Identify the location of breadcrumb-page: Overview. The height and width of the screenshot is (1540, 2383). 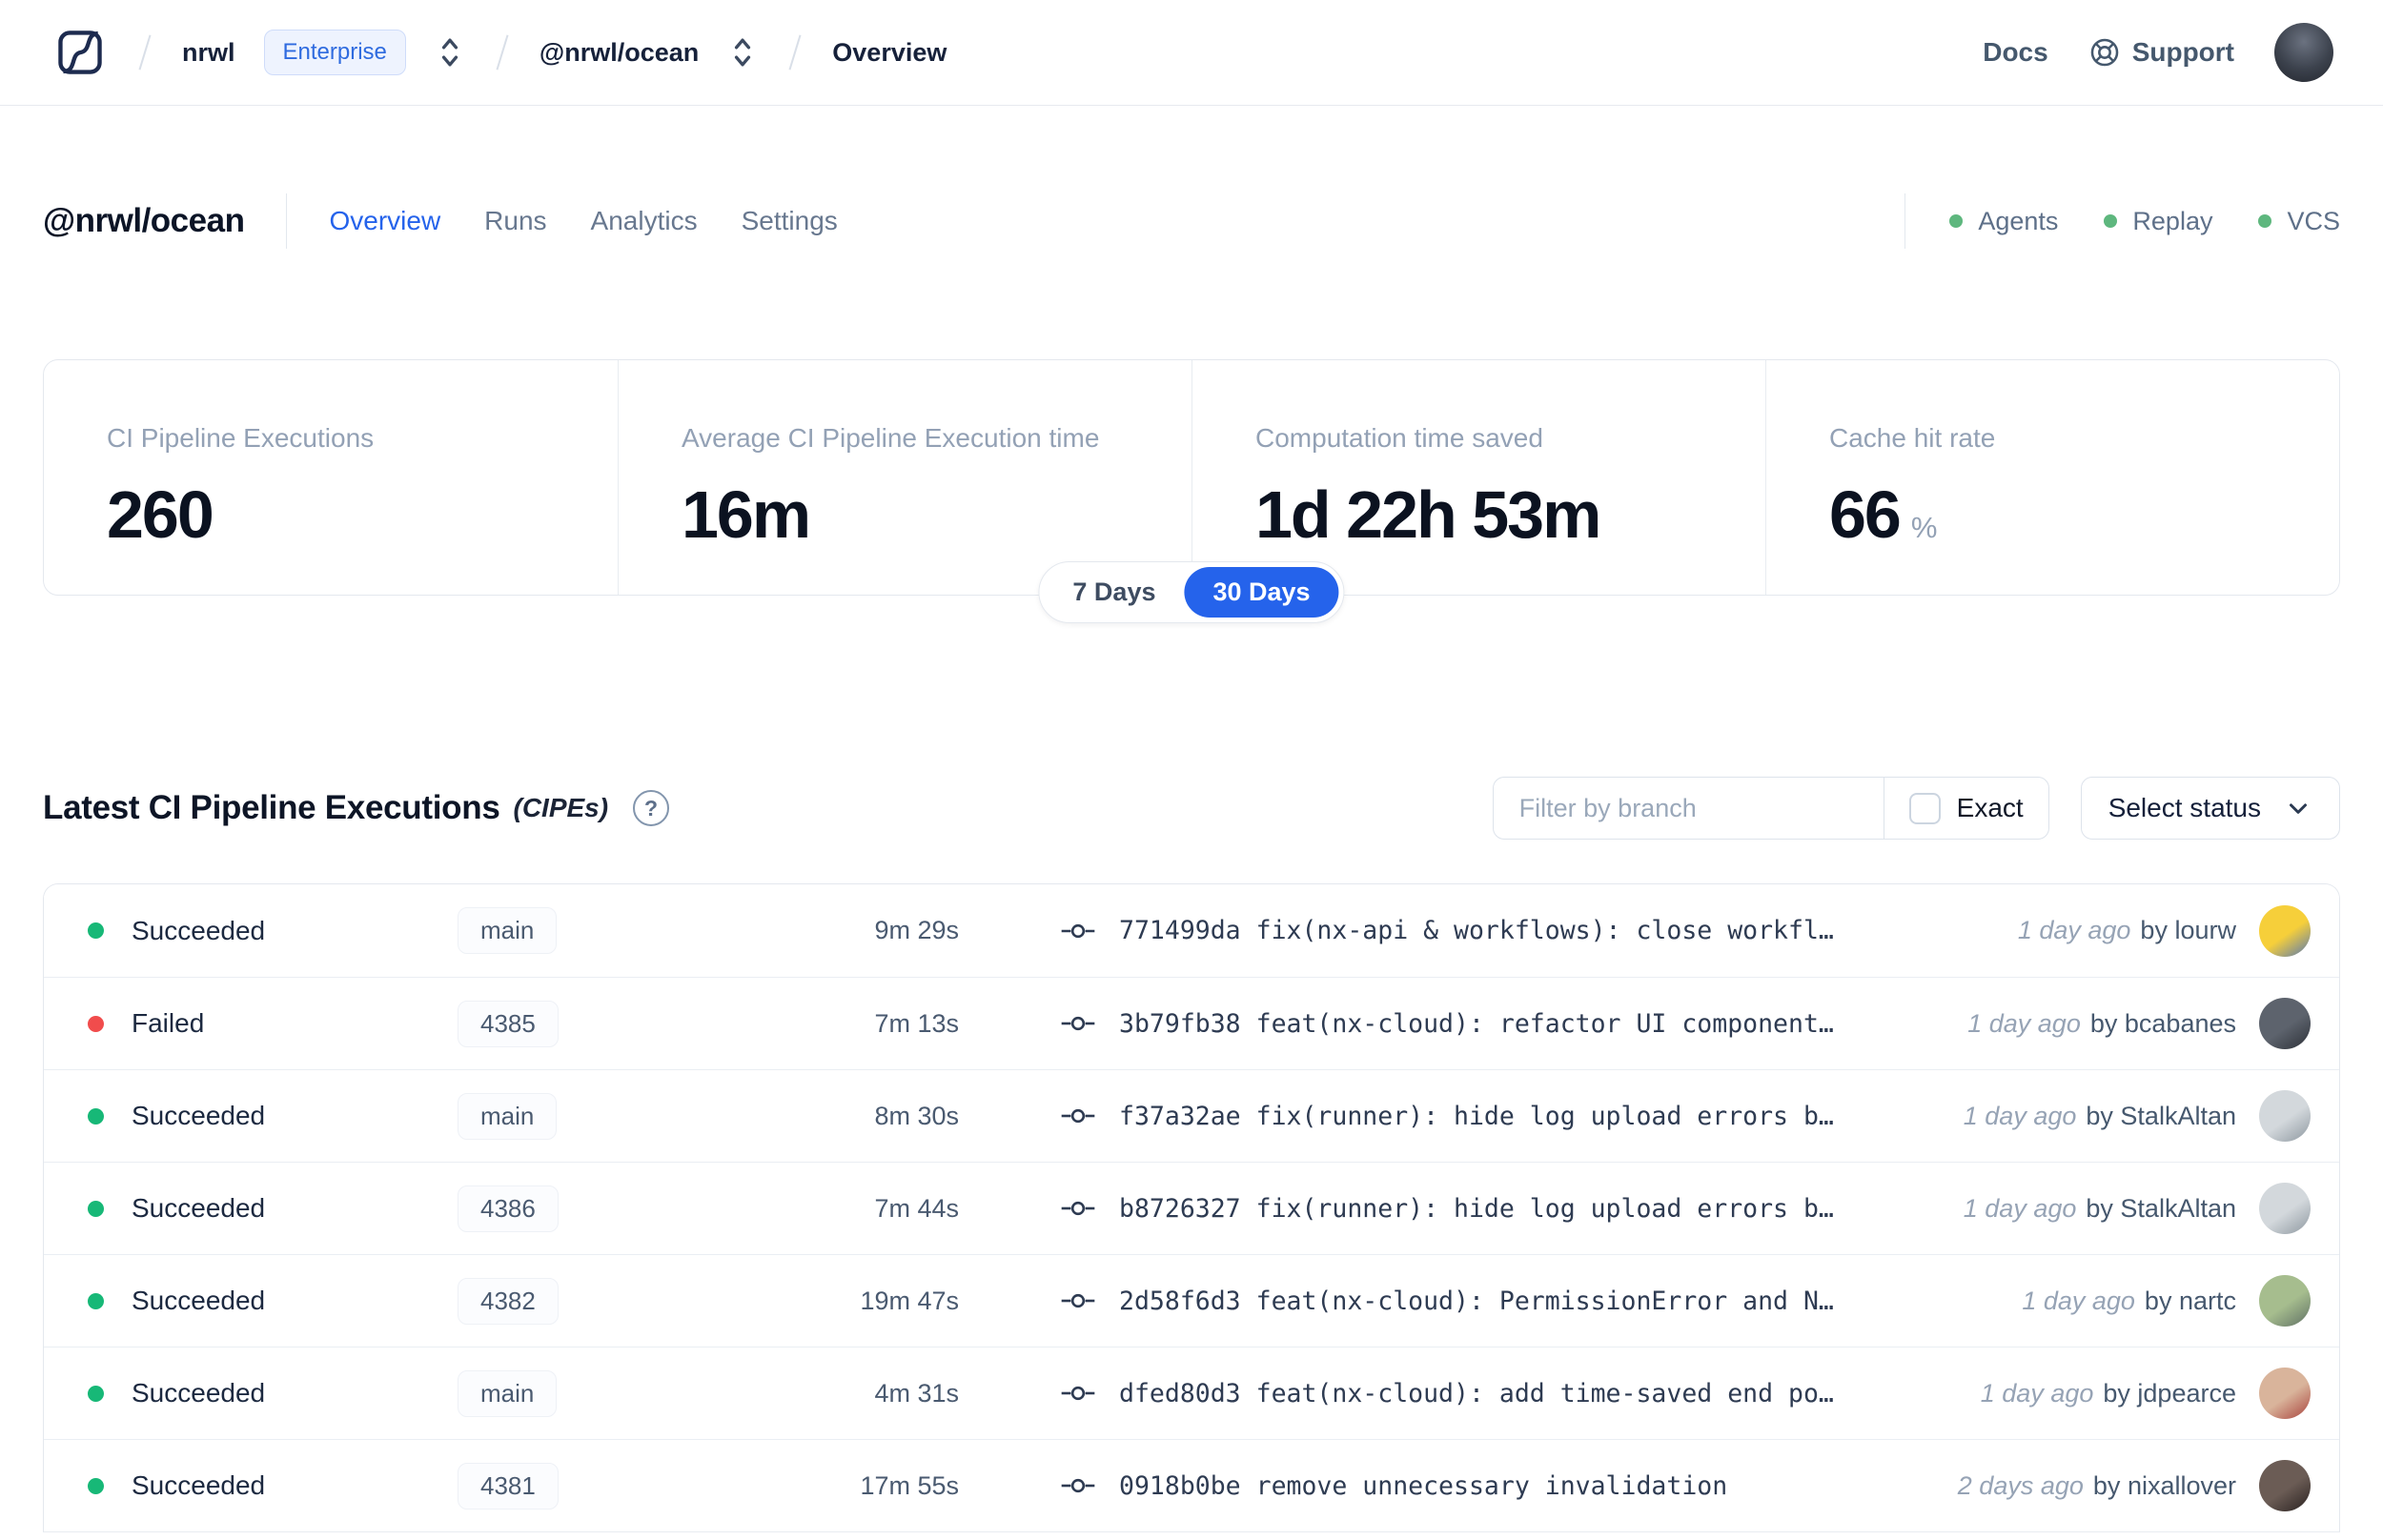
(890, 52).